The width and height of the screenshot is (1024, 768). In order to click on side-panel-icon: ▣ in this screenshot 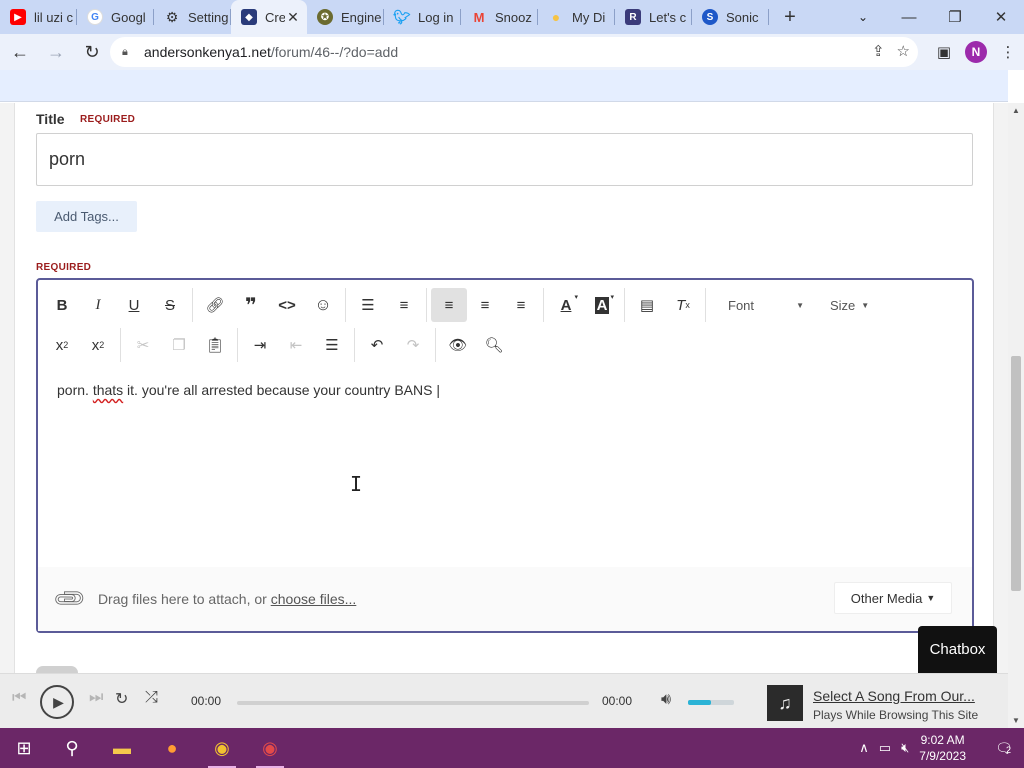, I will do `click(944, 52)`.